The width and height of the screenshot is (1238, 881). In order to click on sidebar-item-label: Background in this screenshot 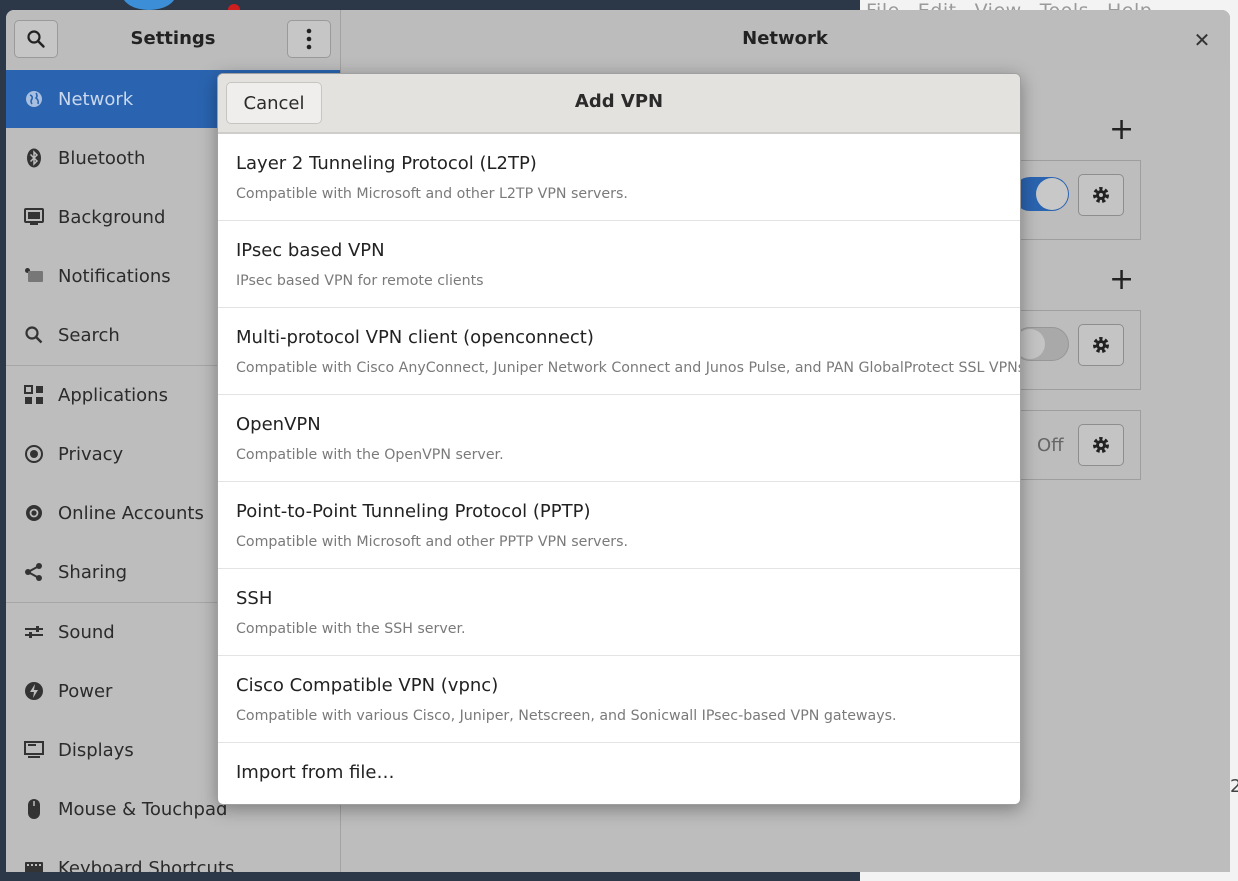, I will do `click(112, 217)`.